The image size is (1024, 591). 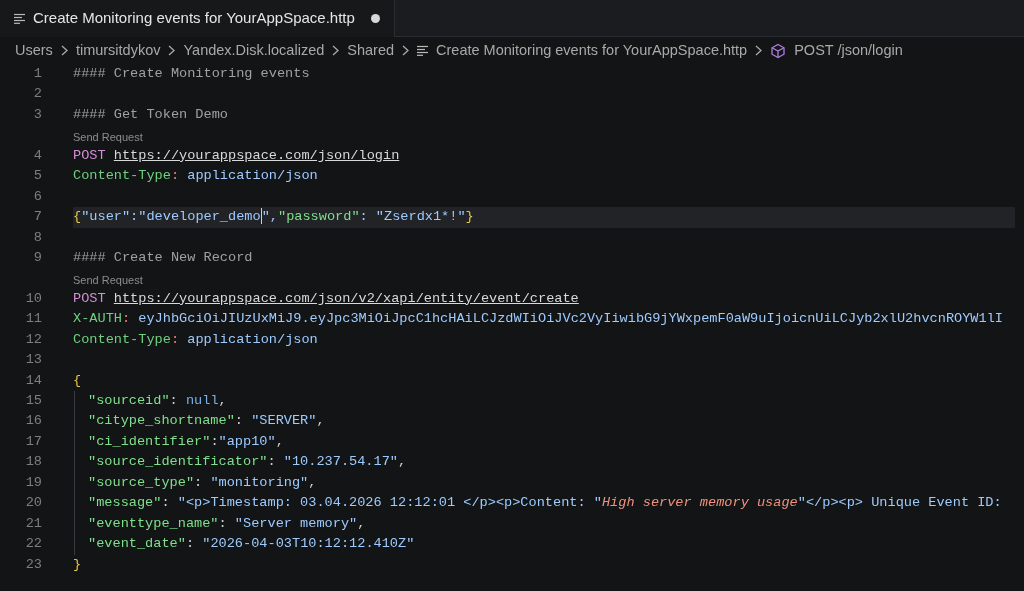 I want to click on code-line: POST https://yourappspace.com/json/v2/xapi/entity/event/create, so click(x=326, y=298).